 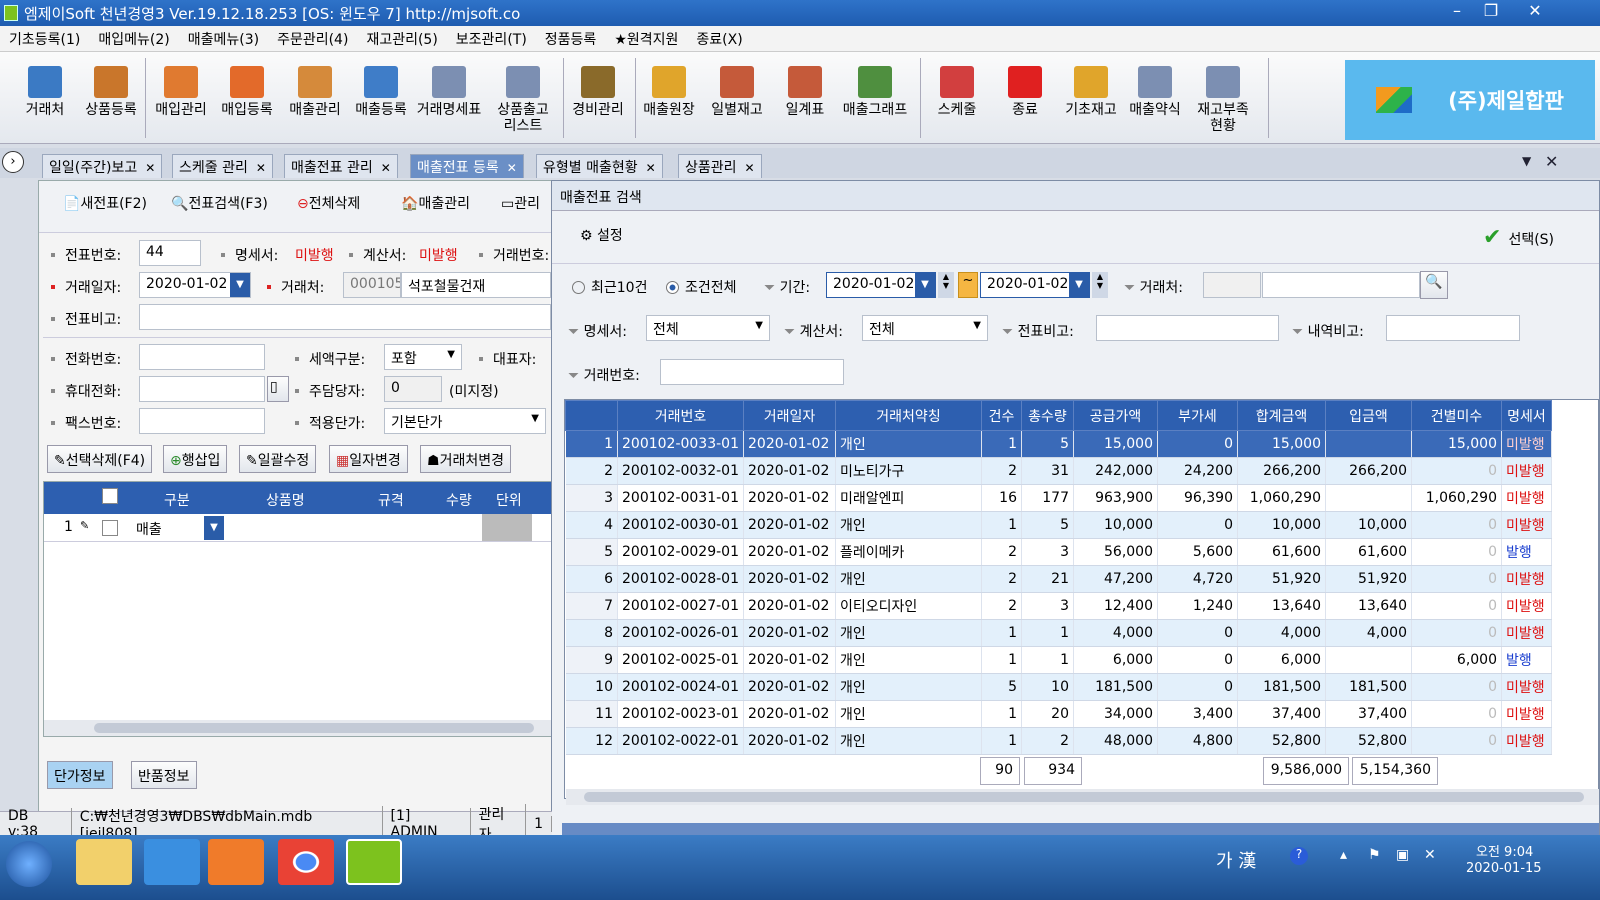 What do you see at coordinates (202, 357) in the screenshot?
I see `phone-field` at bounding box center [202, 357].